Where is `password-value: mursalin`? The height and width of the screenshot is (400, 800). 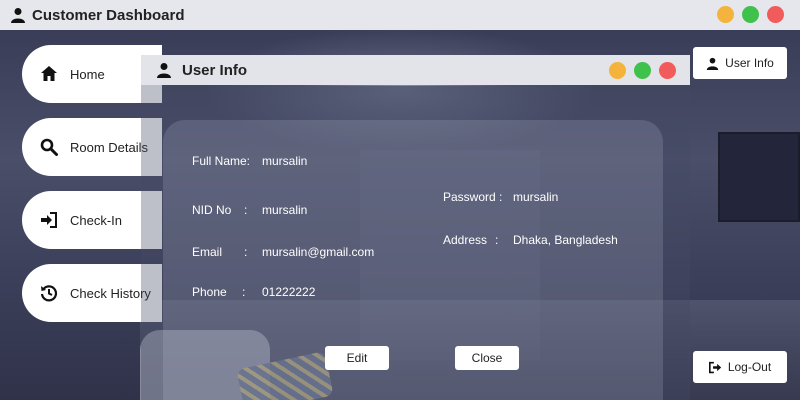
password-value: mursalin is located at coordinates (536, 197).